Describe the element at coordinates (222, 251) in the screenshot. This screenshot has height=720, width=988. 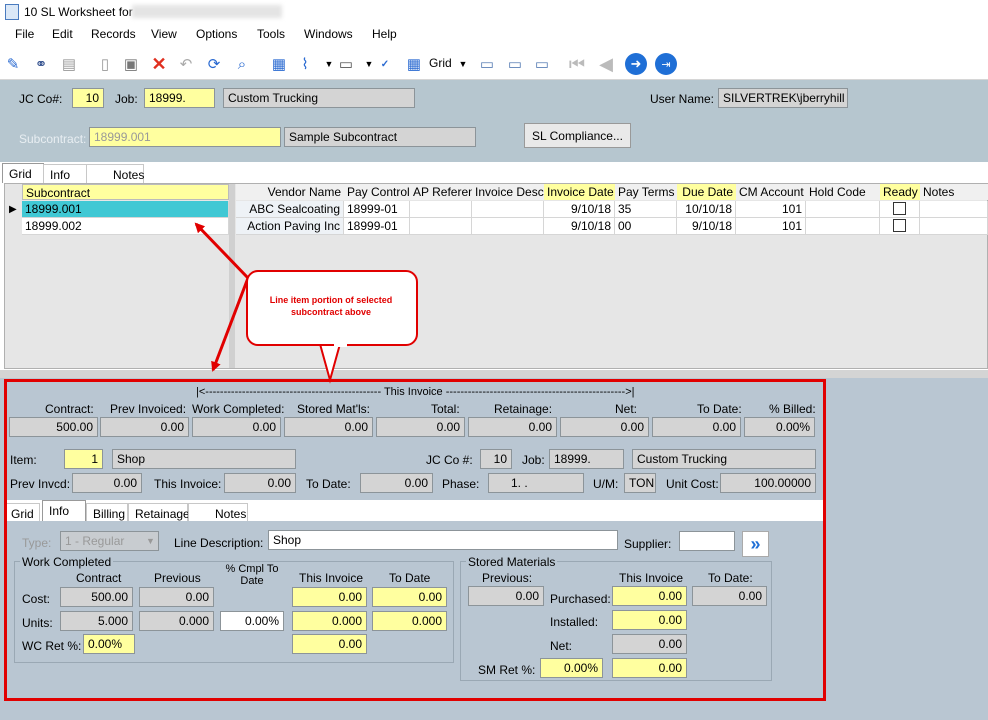
I see `arrow-to-subcontract` at that location.